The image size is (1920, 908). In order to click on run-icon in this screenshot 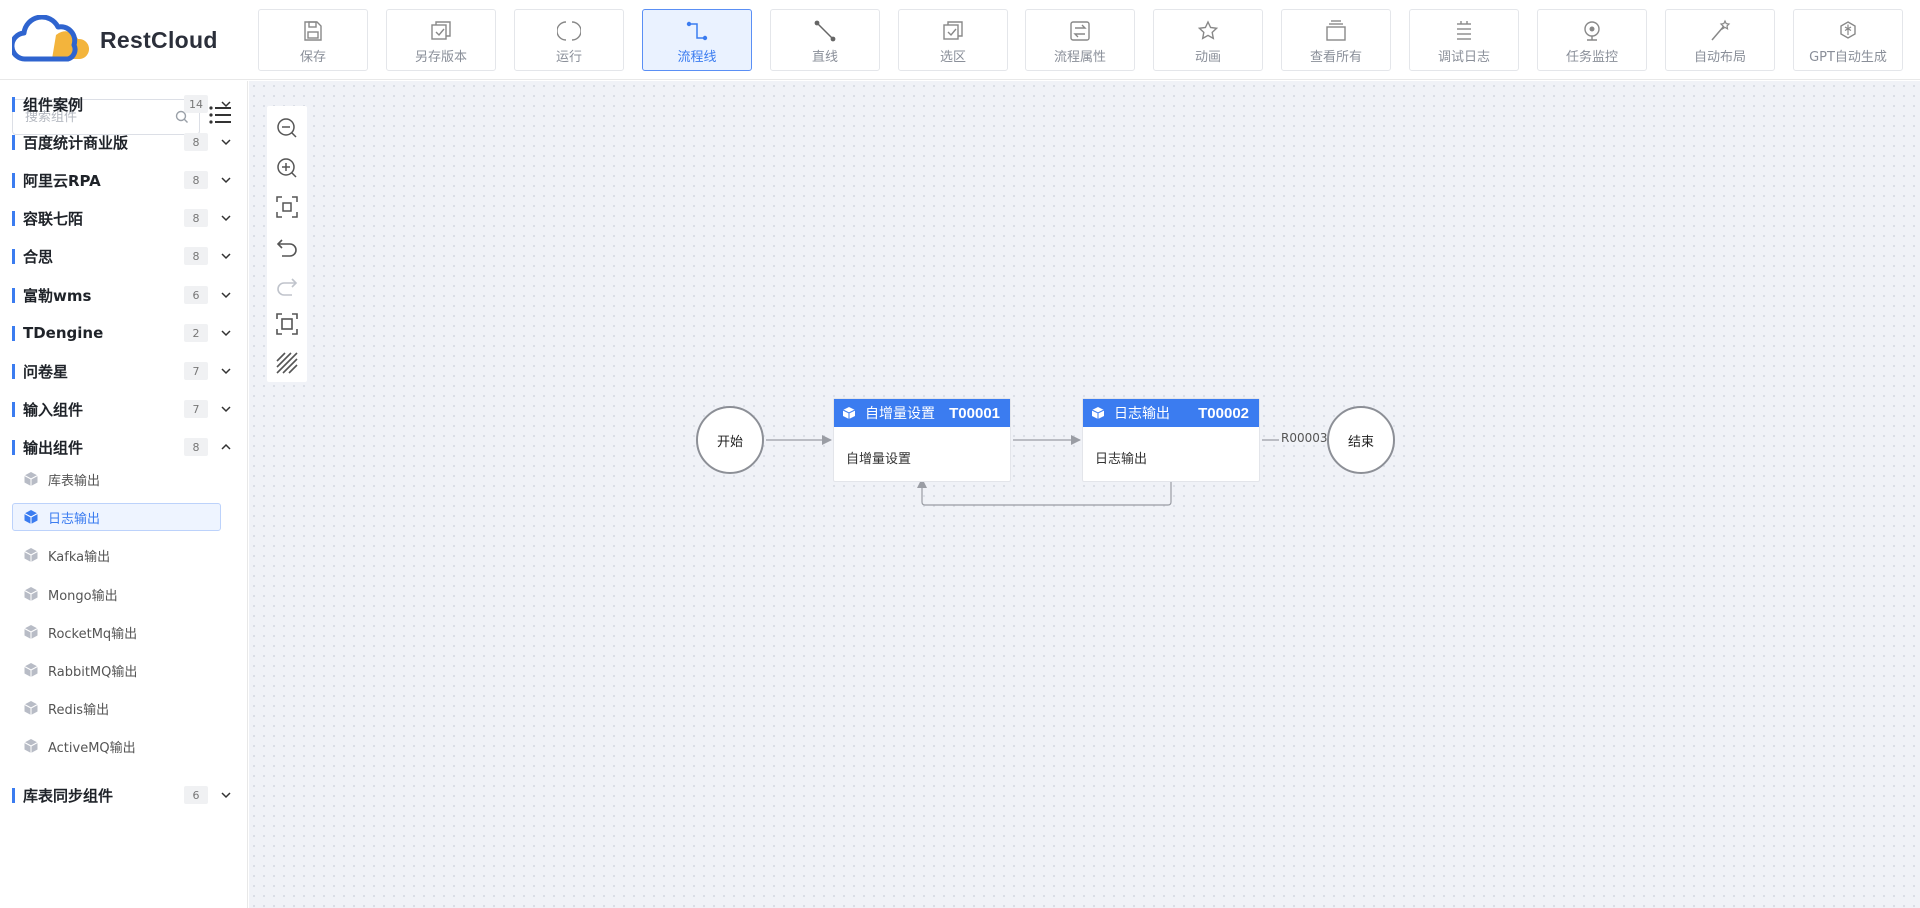, I will do `click(569, 31)`.